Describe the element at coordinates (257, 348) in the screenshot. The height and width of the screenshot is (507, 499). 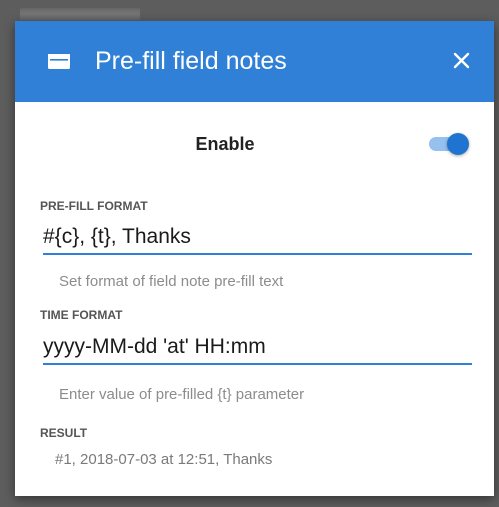
I see `time-format-input` at that location.